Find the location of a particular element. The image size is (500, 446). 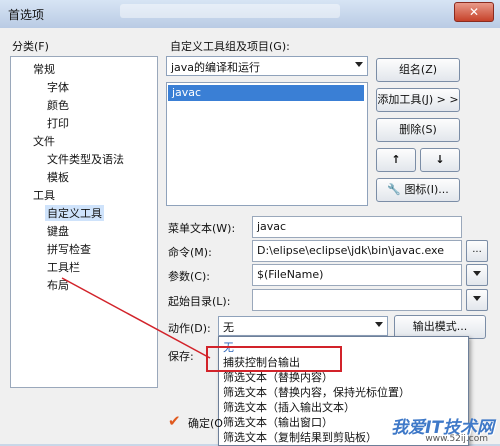

save-label: 保存: is located at coordinates (181, 356).